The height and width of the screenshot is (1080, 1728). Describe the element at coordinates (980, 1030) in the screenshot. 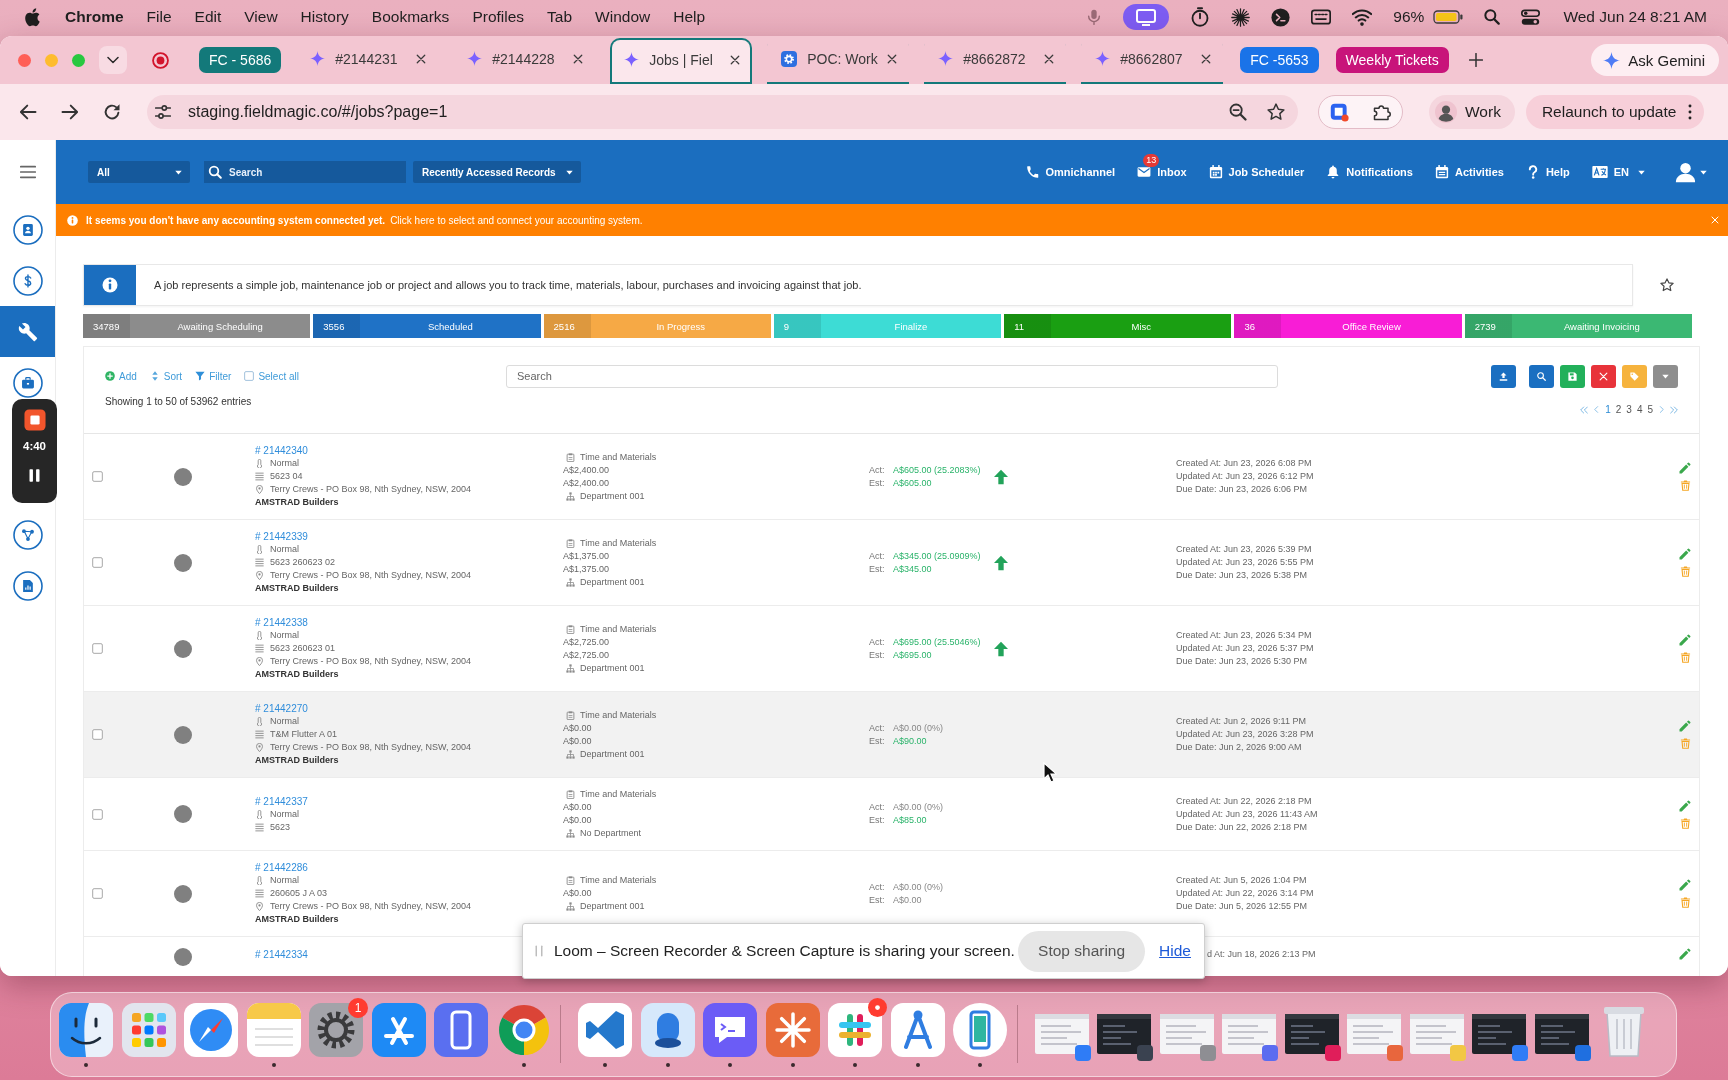

I see `smartphone-app-icon` at that location.